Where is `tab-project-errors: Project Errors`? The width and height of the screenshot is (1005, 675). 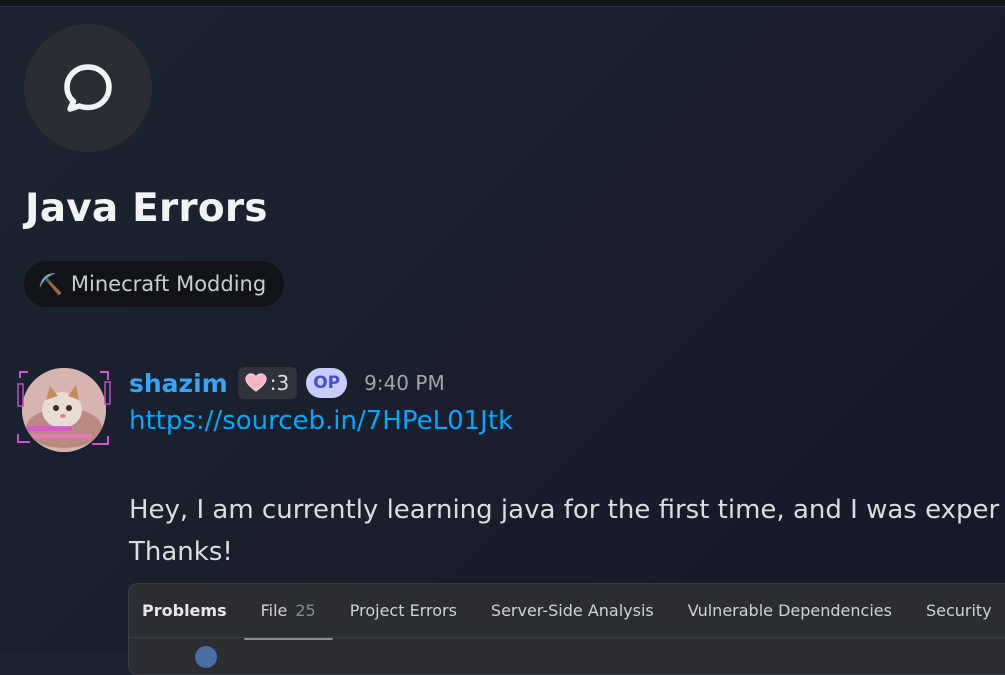 tab-project-errors: Project Errors is located at coordinates (403, 610).